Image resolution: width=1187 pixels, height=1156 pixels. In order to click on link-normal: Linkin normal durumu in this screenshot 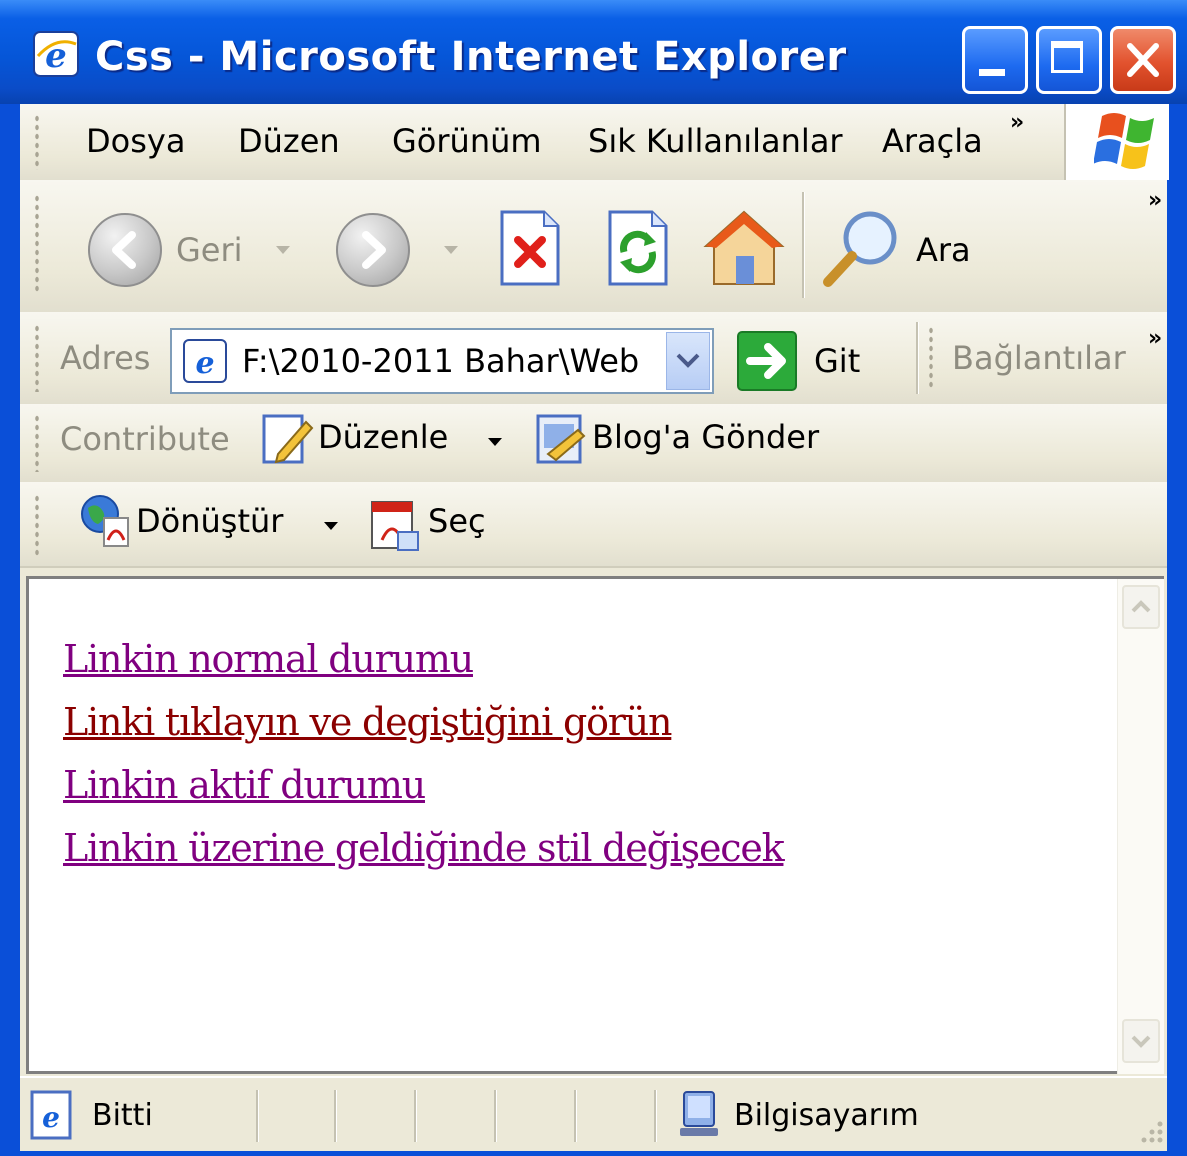, I will do `click(268, 659)`.